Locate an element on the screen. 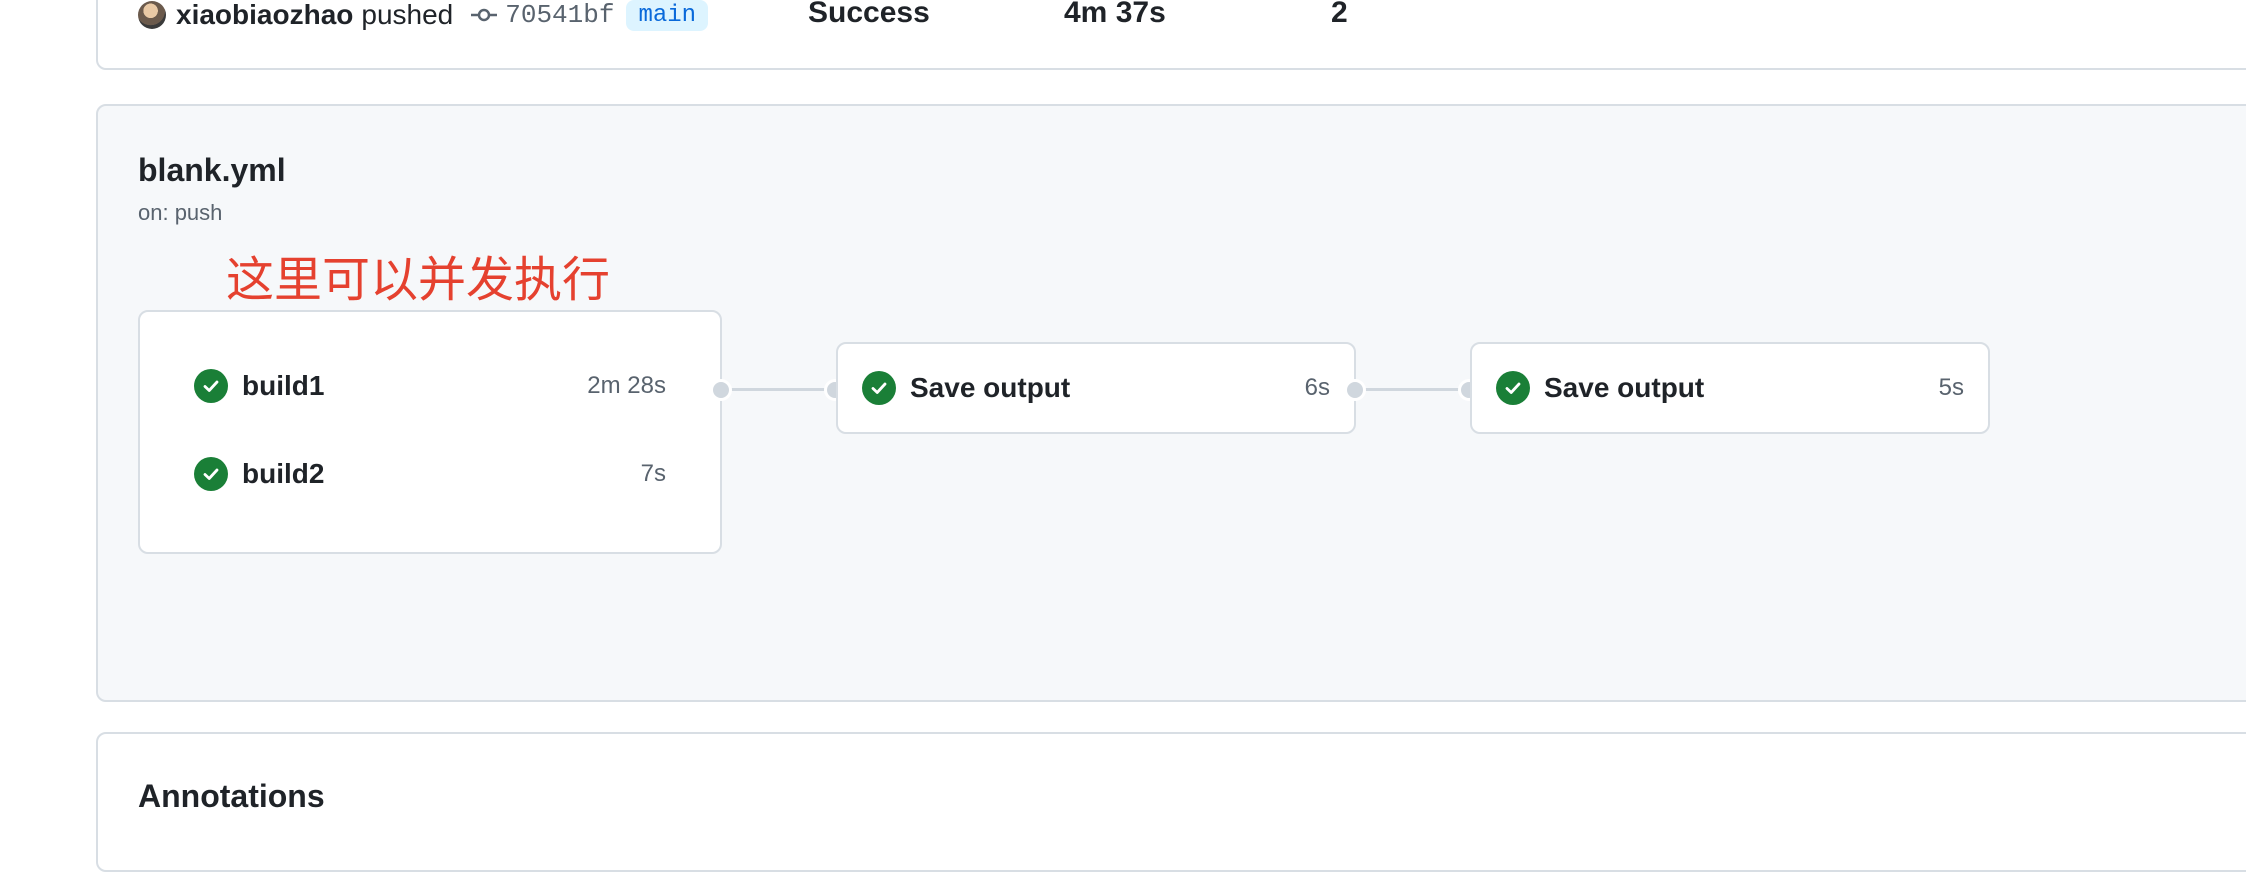 The width and height of the screenshot is (2246, 872). job-row: Save output 6s is located at coordinates (1096, 388).